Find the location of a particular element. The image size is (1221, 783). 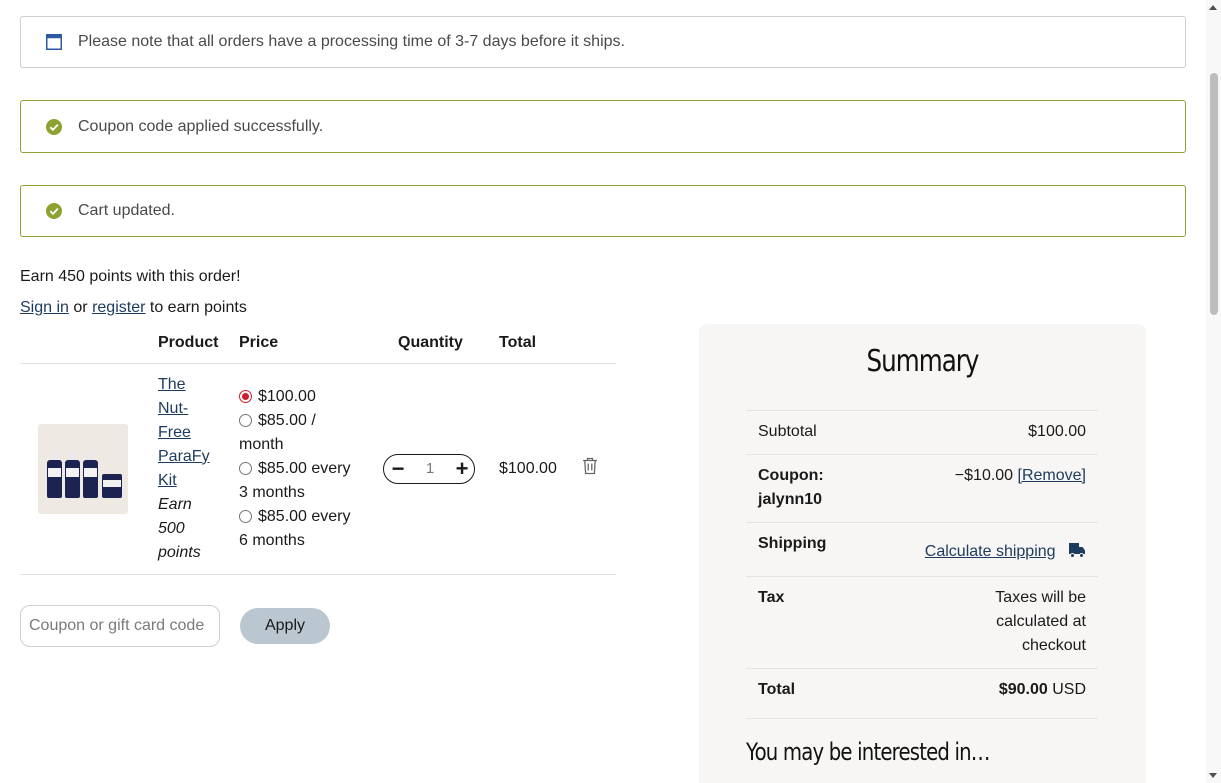

radio-selected-icon is located at coordinates (245, 396).